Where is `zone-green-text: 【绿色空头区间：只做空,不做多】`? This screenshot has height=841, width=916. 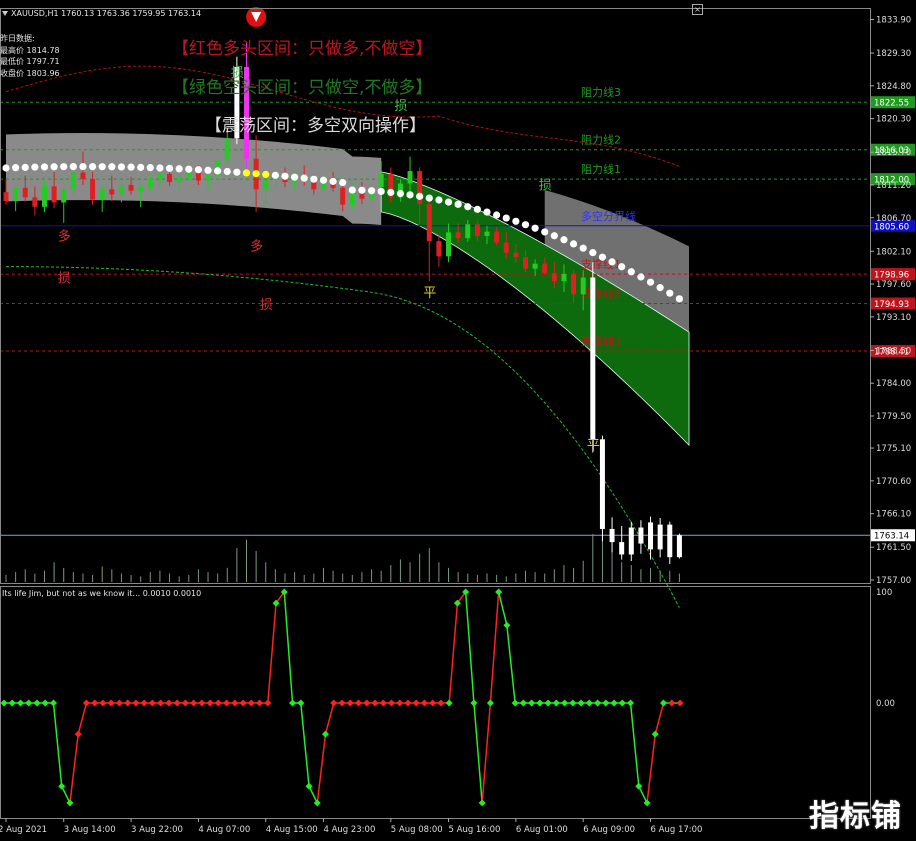
zone-green-text: 【绿色空头区间：只做空,不做多】 is located at coordinates (302, 88).